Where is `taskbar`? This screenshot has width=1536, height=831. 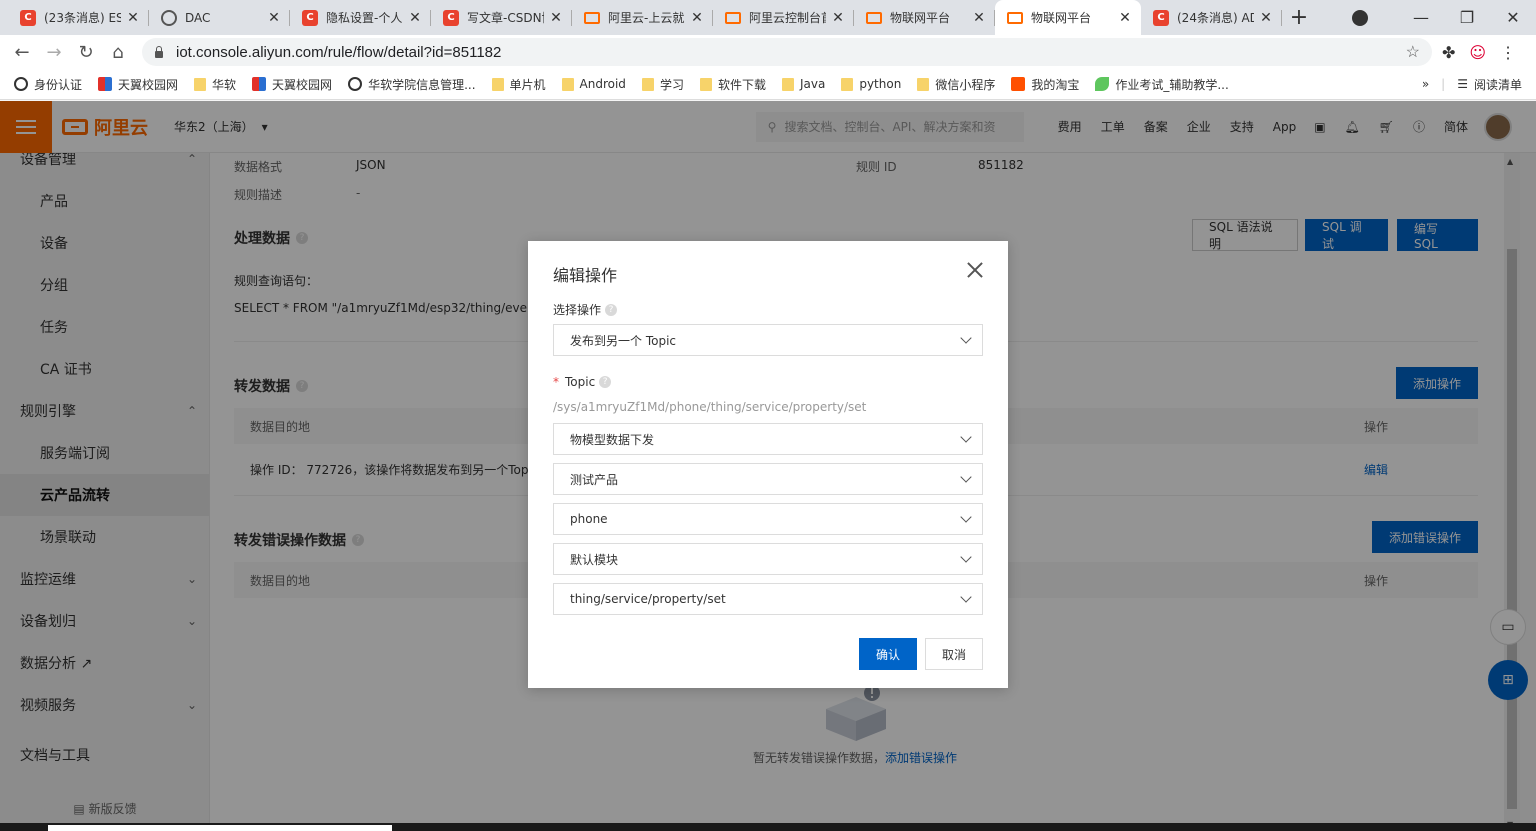
taskbar is located at coordinates (768, 827).